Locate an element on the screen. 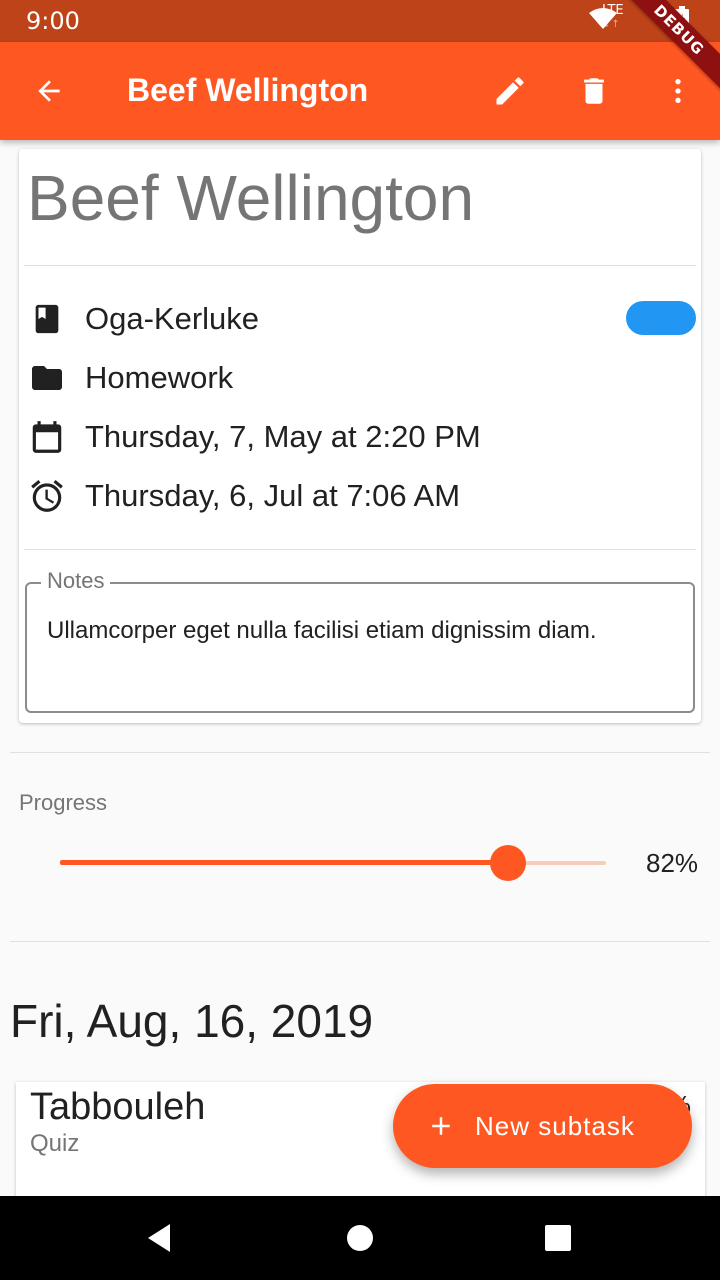 Image resolution: width=720 pixels, height=1280 pixels. project-color-indicator is located at coordinates (661, 318).